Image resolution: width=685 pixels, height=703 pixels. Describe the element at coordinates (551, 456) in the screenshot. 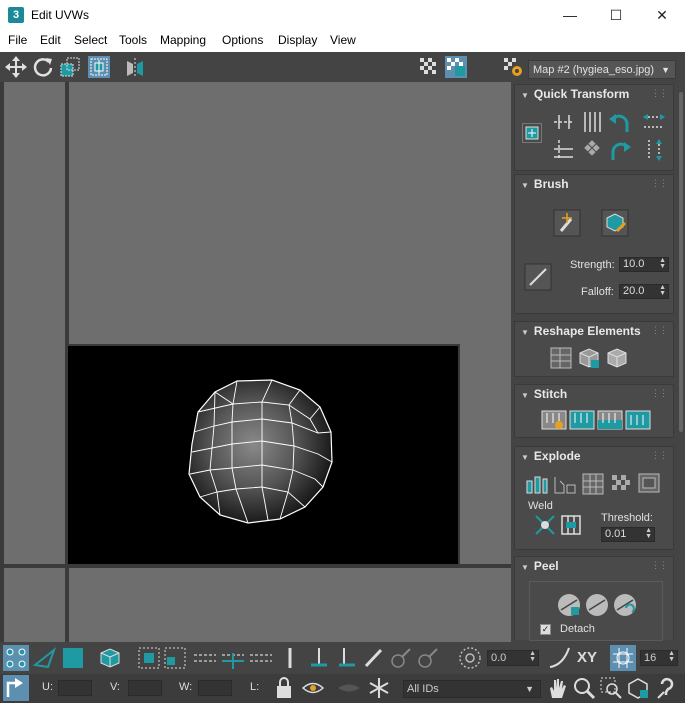

I see `explode-header: ▼ Explode` at that location.